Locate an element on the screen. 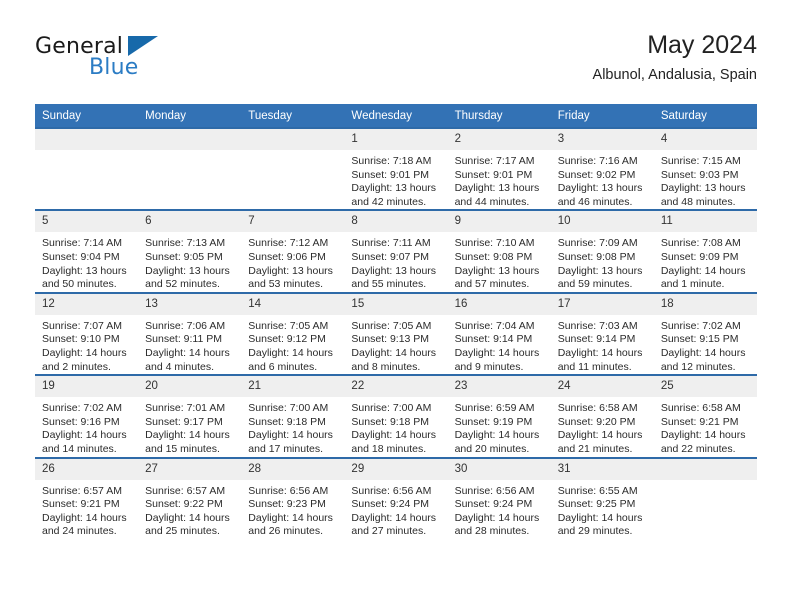  sunset-line: Sunset: 9:04 PM is located at coordinates (81, 256).